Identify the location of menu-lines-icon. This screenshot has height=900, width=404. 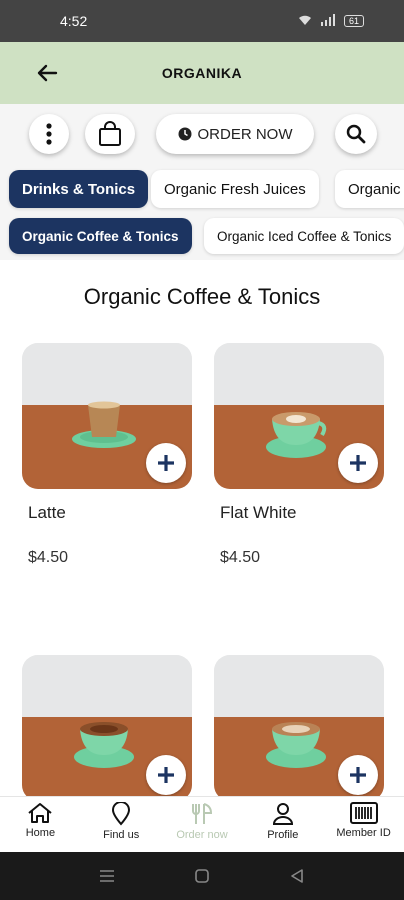
(107, 876).